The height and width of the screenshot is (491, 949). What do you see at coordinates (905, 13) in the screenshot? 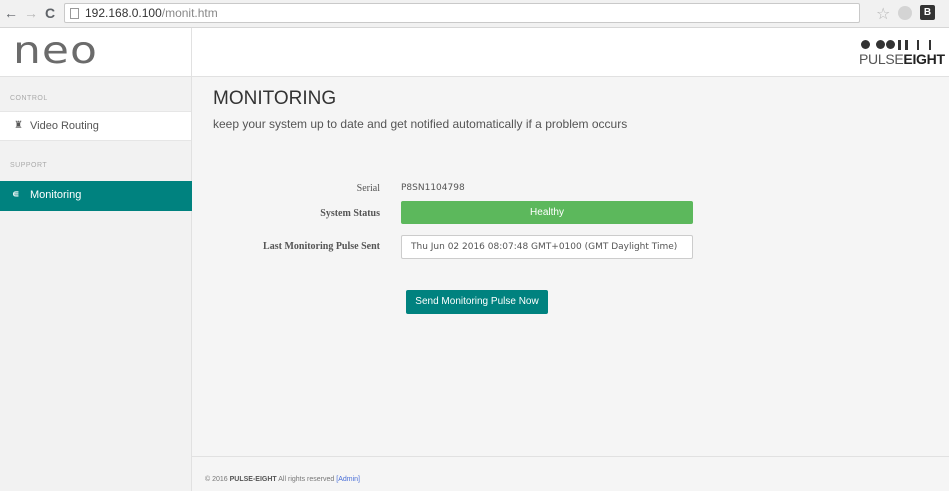
I see `extension-icon` at bounding box center [905, 13].